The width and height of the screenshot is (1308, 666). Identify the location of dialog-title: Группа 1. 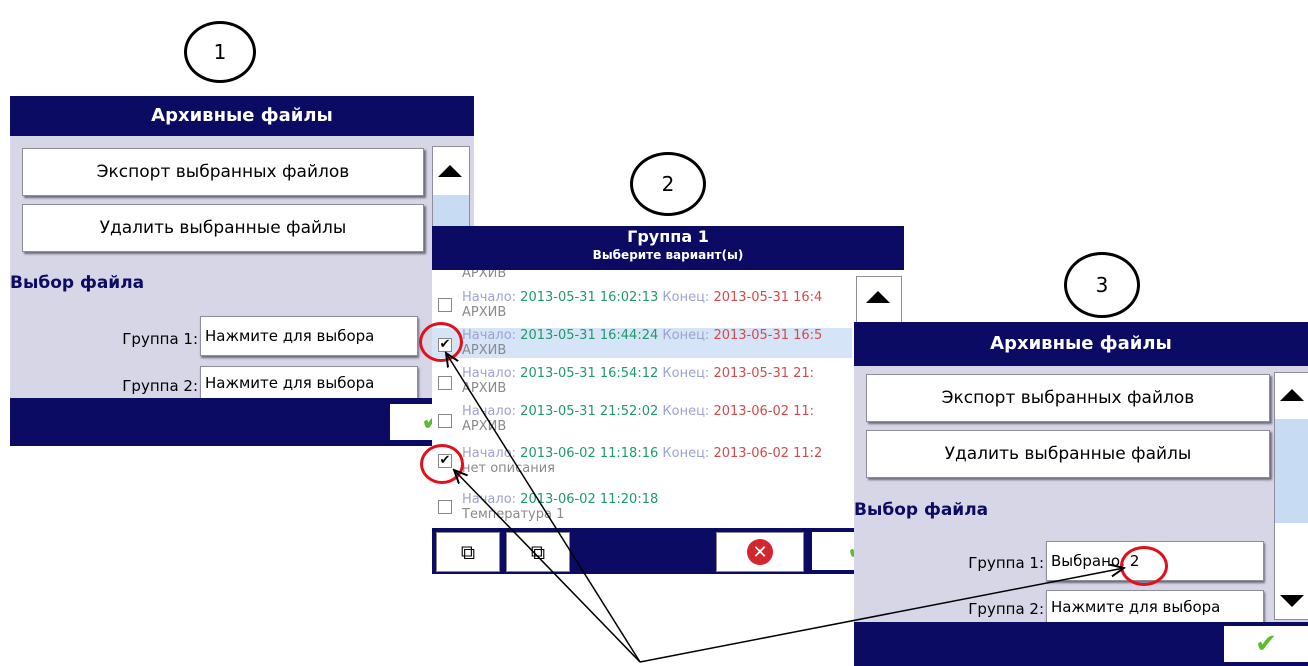
(668, 236).